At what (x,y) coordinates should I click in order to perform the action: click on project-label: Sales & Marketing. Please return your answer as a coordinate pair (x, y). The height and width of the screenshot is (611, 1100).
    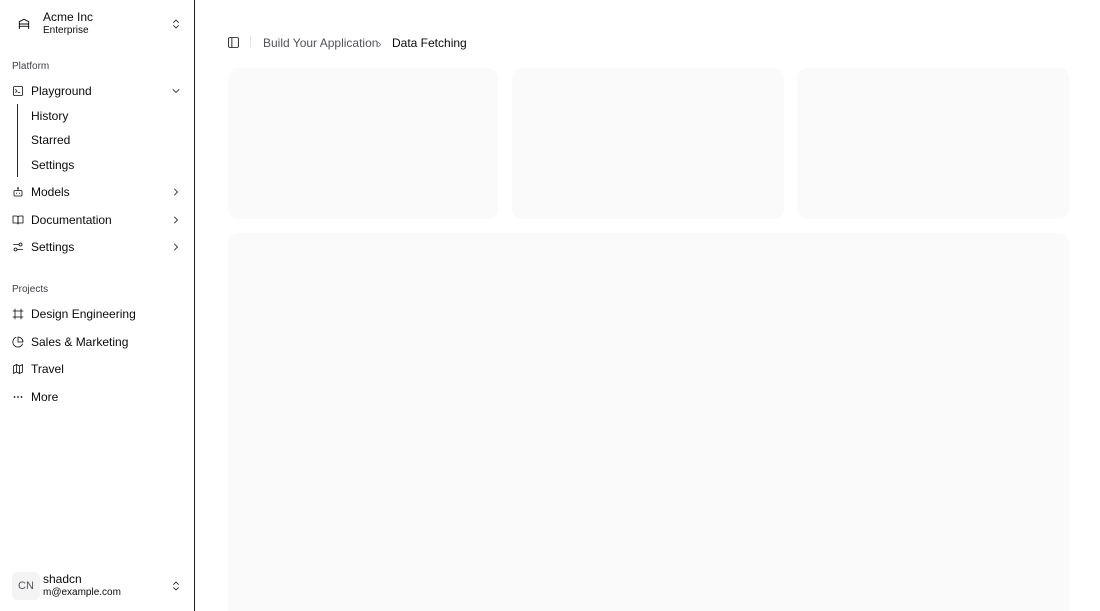
    Looking at the image, I should click on (80, 342).